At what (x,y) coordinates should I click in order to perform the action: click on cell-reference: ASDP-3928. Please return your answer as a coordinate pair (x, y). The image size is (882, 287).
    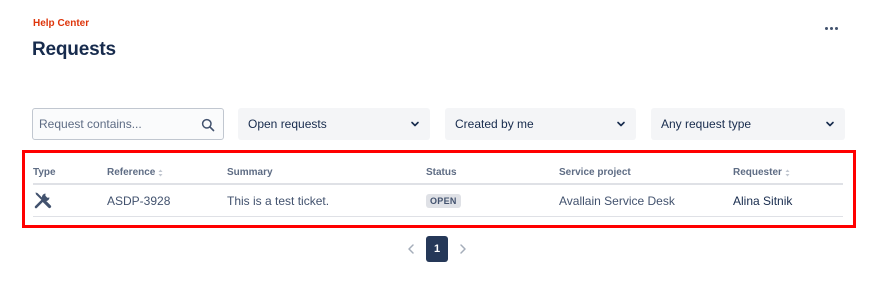
    Looking at the image, I should click on (138, 201).